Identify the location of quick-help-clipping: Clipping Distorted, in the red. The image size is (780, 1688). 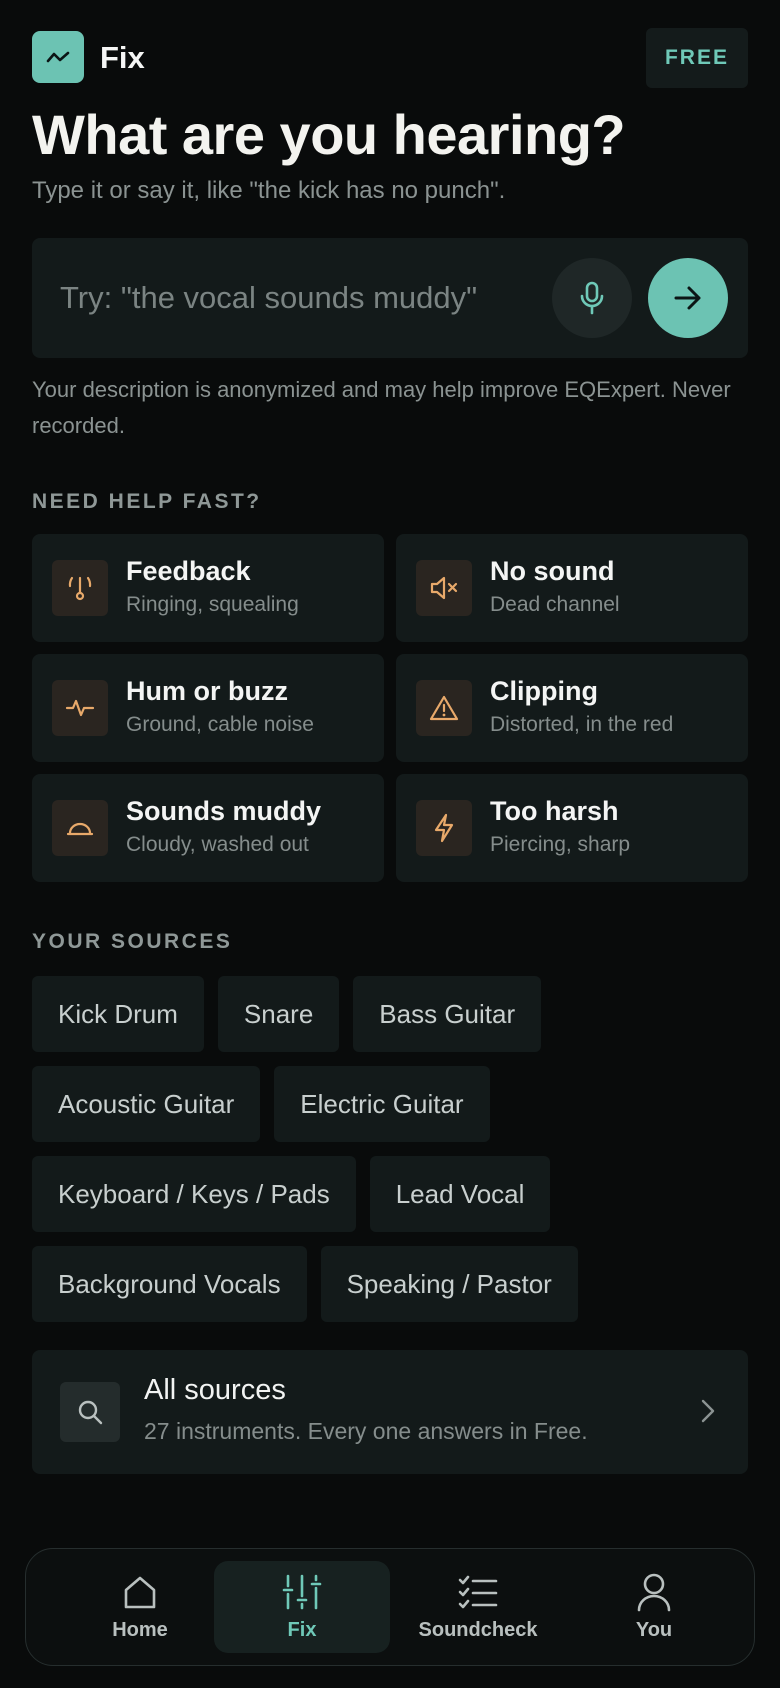
(572, 708).